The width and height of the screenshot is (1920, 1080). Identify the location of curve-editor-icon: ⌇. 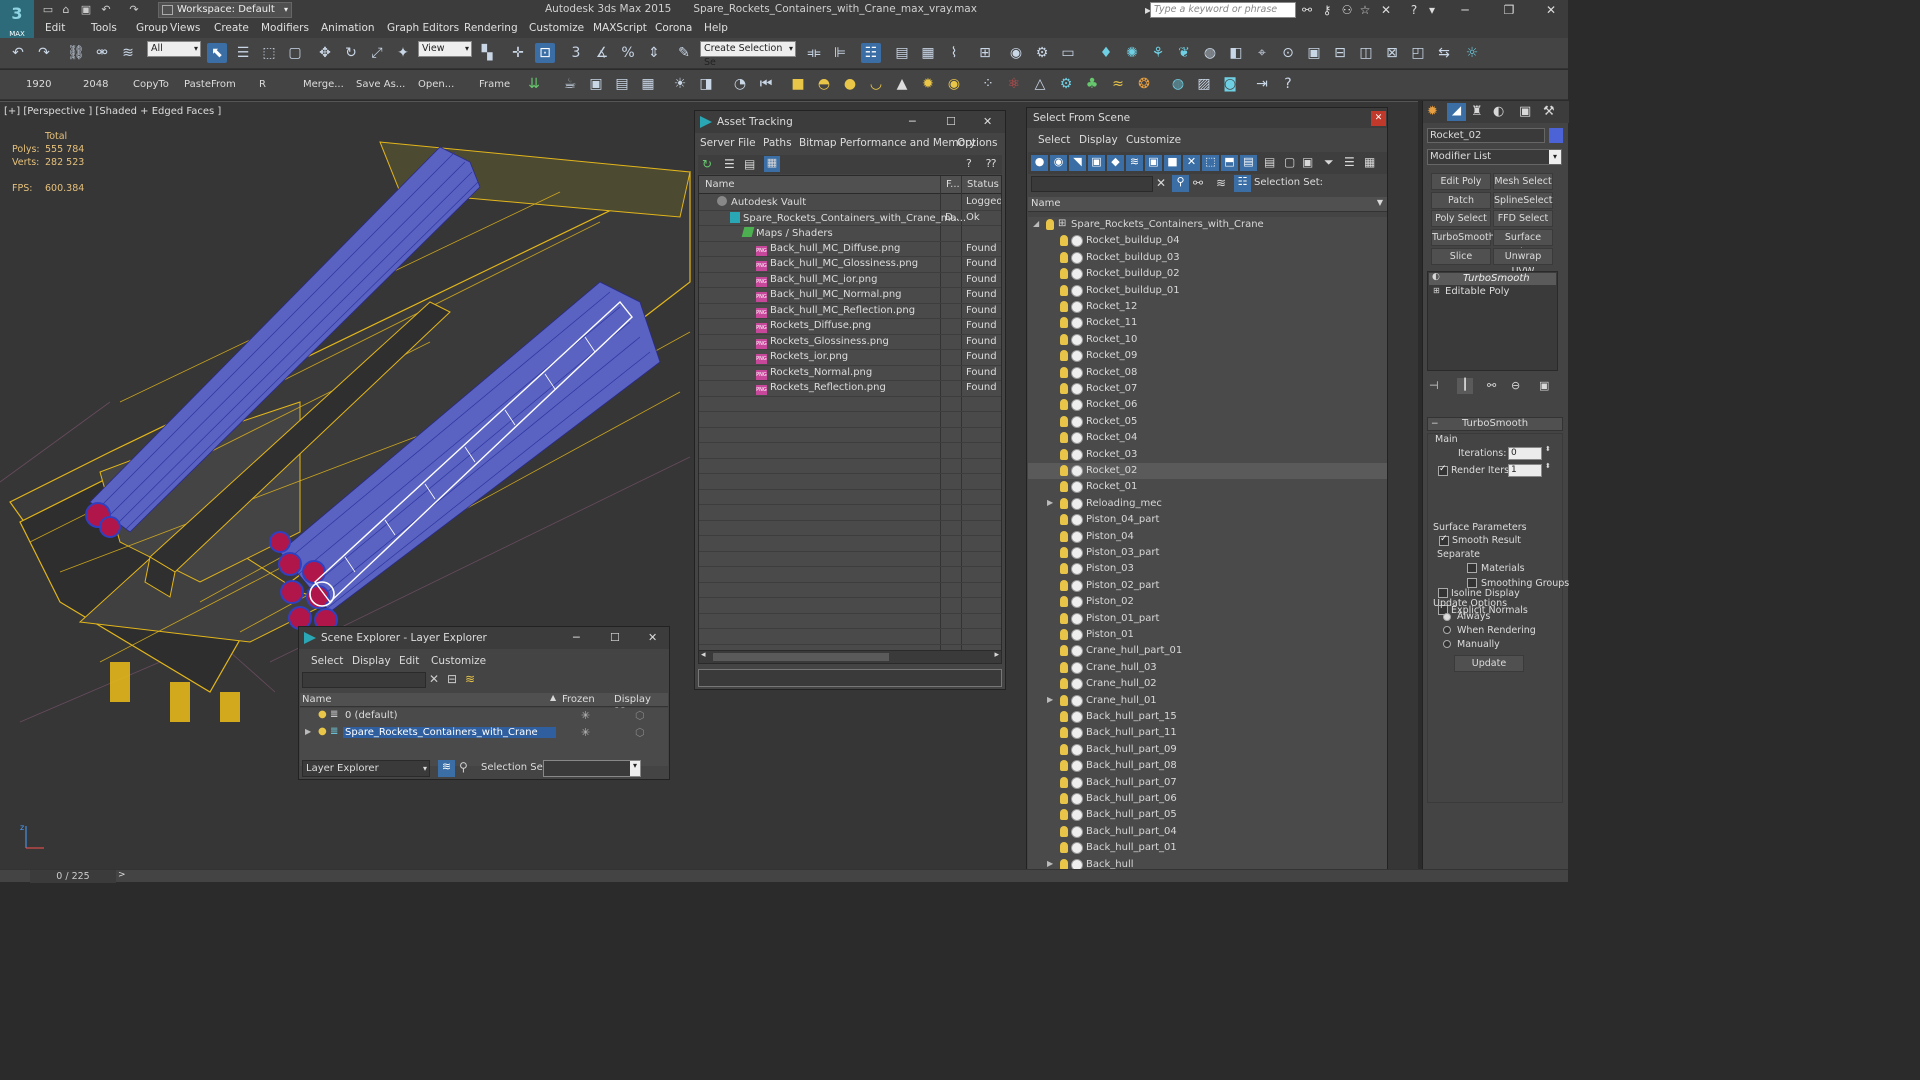
(954, 53).